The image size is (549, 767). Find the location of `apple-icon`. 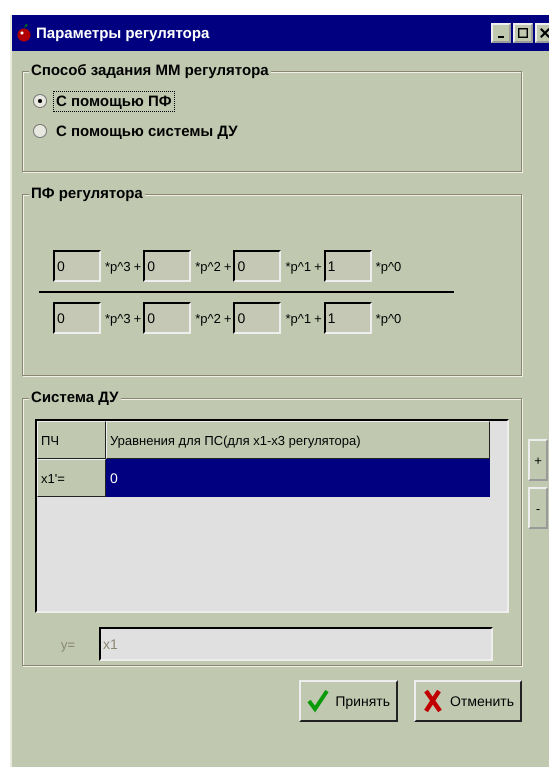

apple-icon is located at coordinates (24, 33).